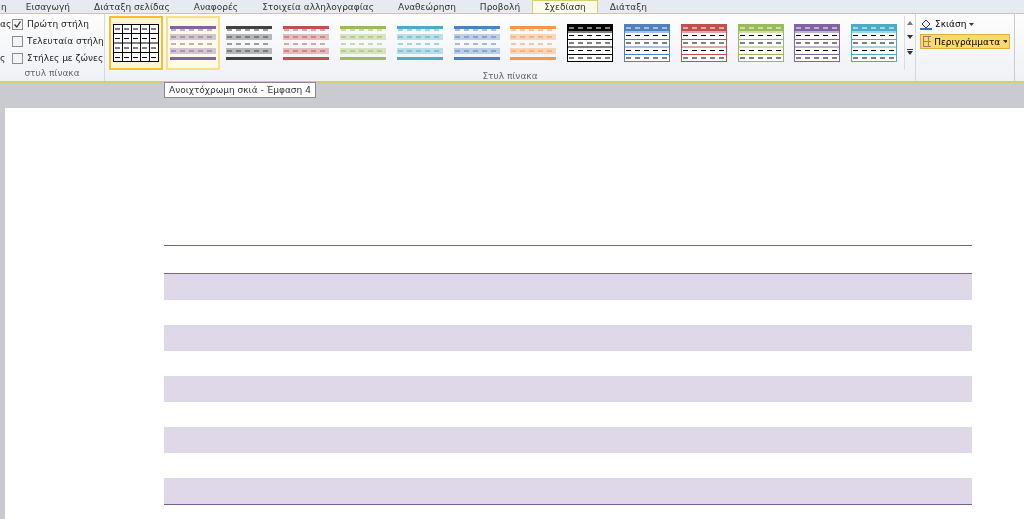 The image size is (1024, 519). Describe the element at coordinates (910, 23) in the screenshot. I see `scroll-up-icon` at that location.